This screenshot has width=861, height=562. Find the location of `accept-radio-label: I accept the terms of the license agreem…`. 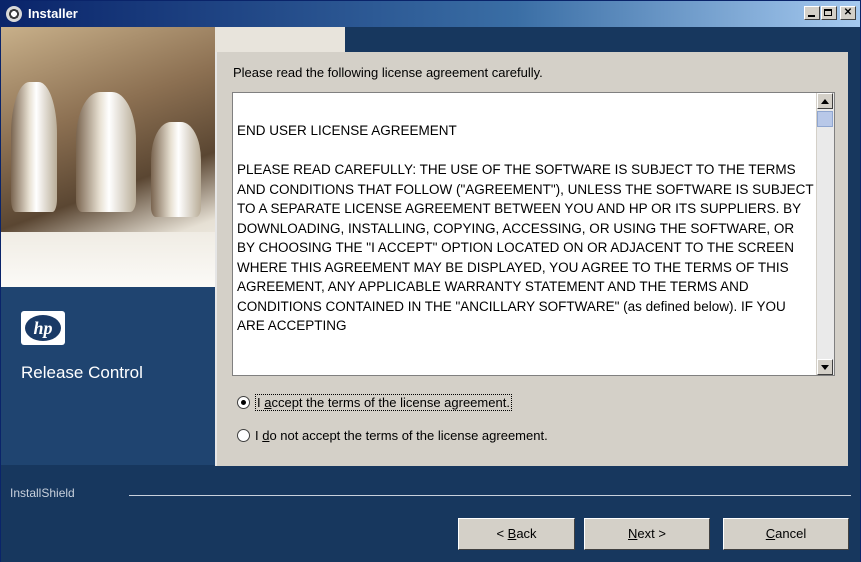

accept-radio-label: I accept the terms of the license agreem… is located at coordinates (383, 402).